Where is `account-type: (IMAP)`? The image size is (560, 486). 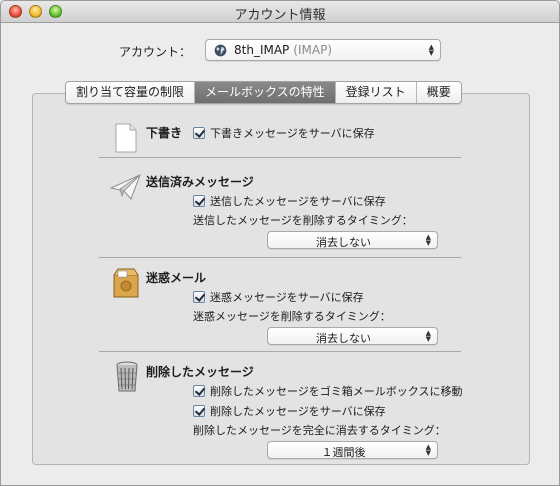
account-type: (IMAP) is located at coordinates (312, 50).